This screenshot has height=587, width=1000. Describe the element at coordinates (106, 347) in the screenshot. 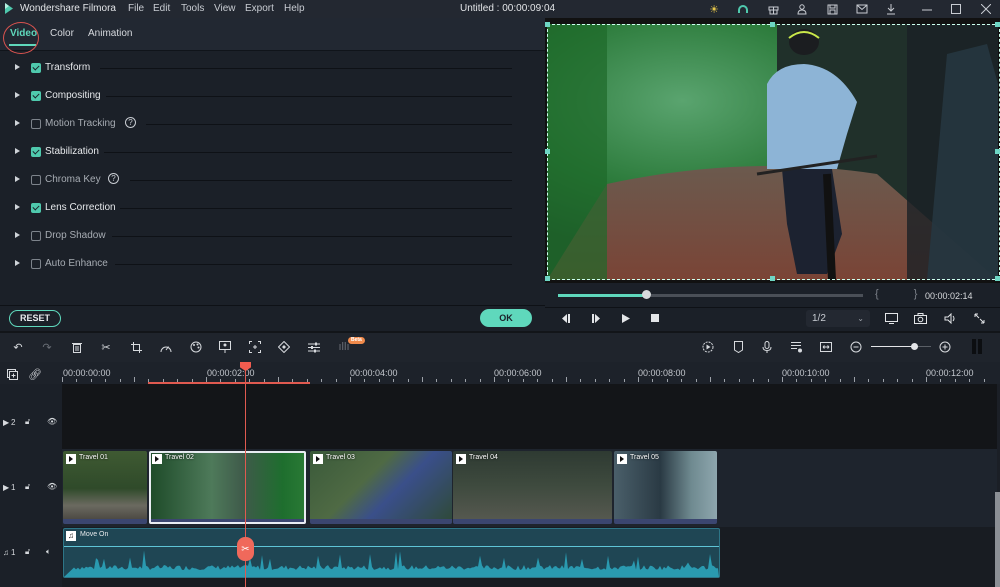

I see `cut-icon: ✂` at that location.